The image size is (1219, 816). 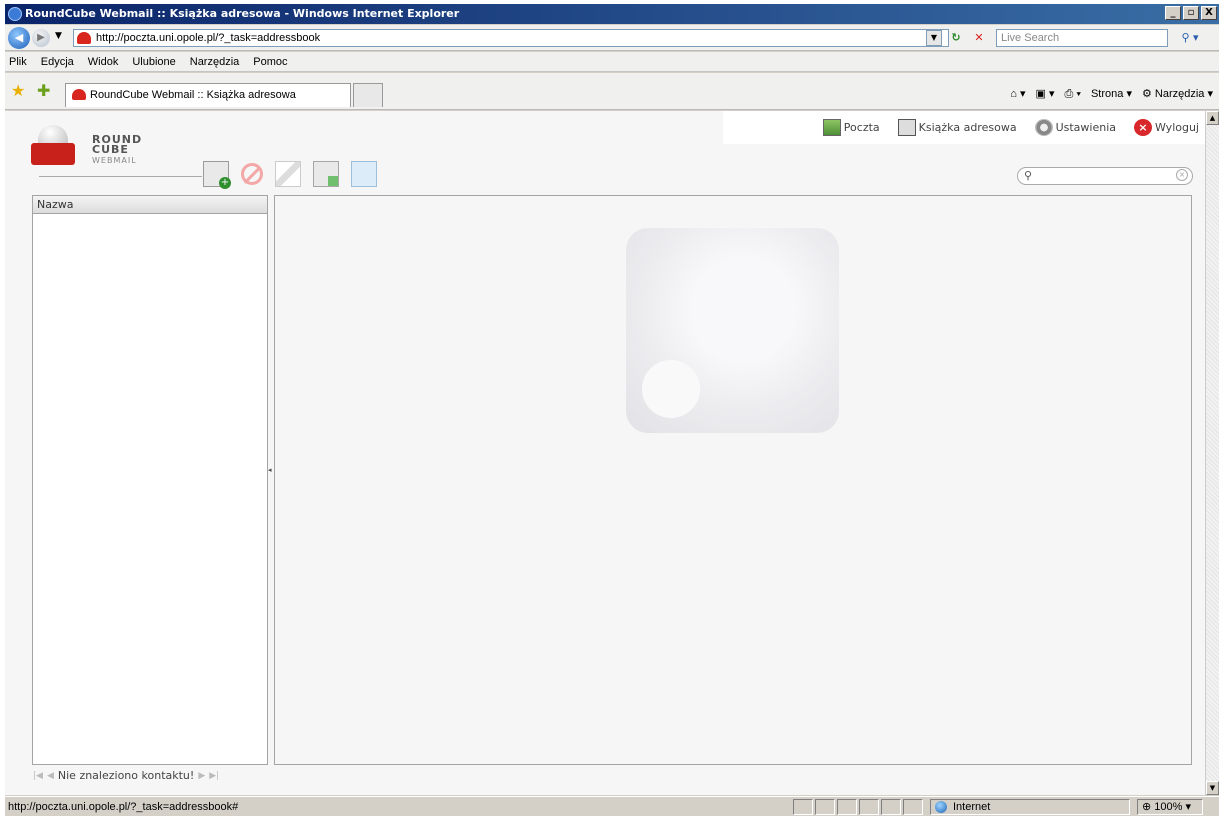 I want to click on back-button: ◀, so click(x=19, y=38).